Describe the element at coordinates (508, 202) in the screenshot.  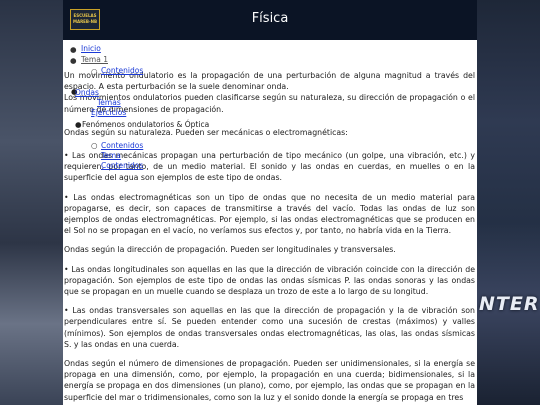
I see `background-right-art: NTER` at that location.